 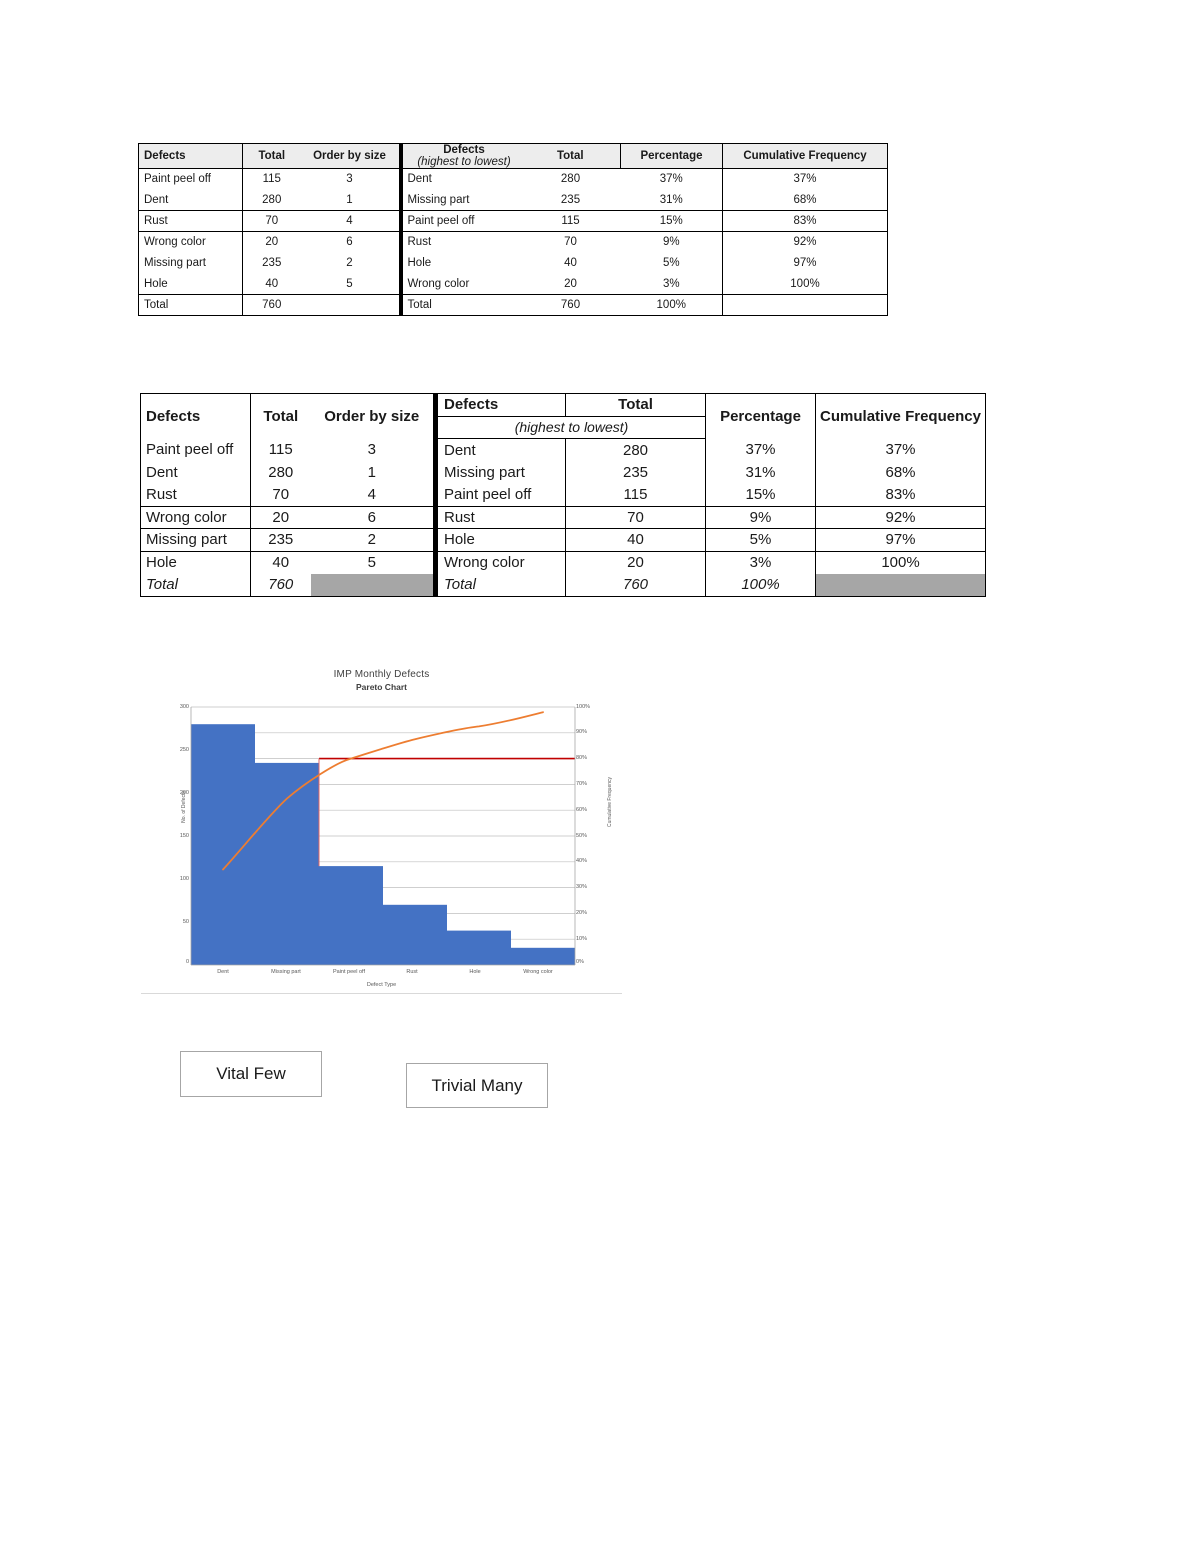 What do you see at coordinates (635, 449) in the screenshot?
I see `t2-r-total: 280` at bounding box center [635, 449].